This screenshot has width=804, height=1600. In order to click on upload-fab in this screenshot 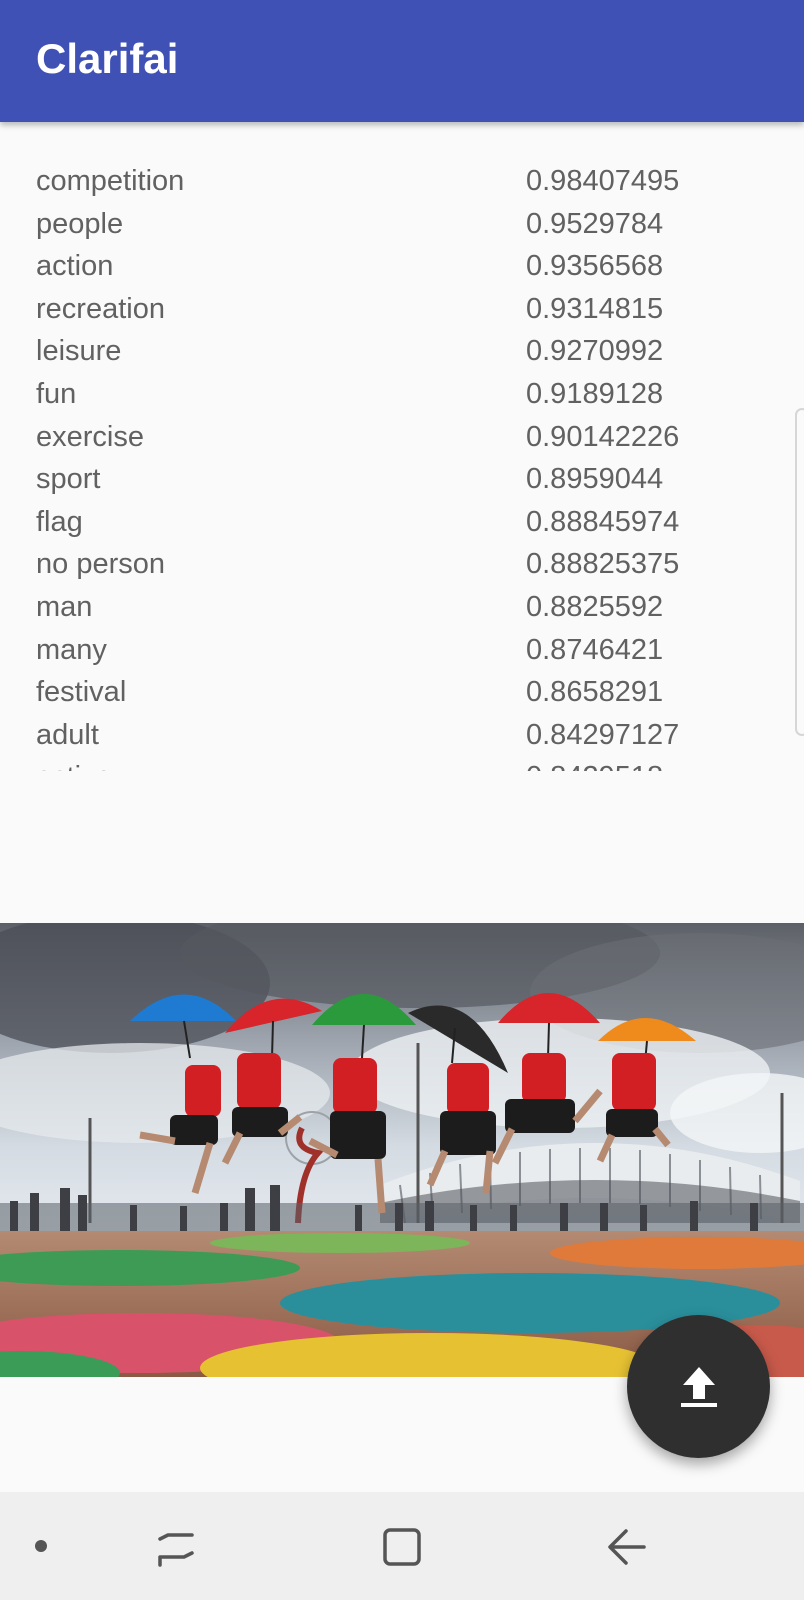, I will do `click(698, 1386)`.